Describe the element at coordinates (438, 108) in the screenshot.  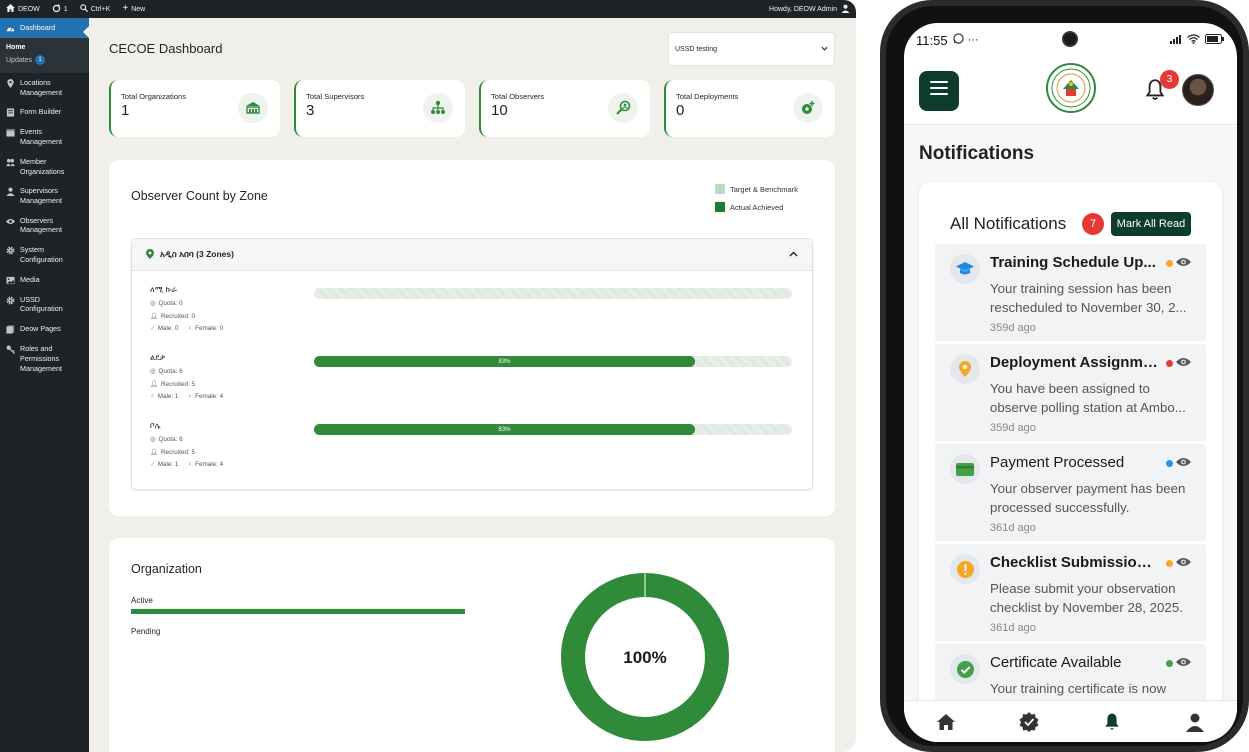
I see `hierarchy-icon` at that location.